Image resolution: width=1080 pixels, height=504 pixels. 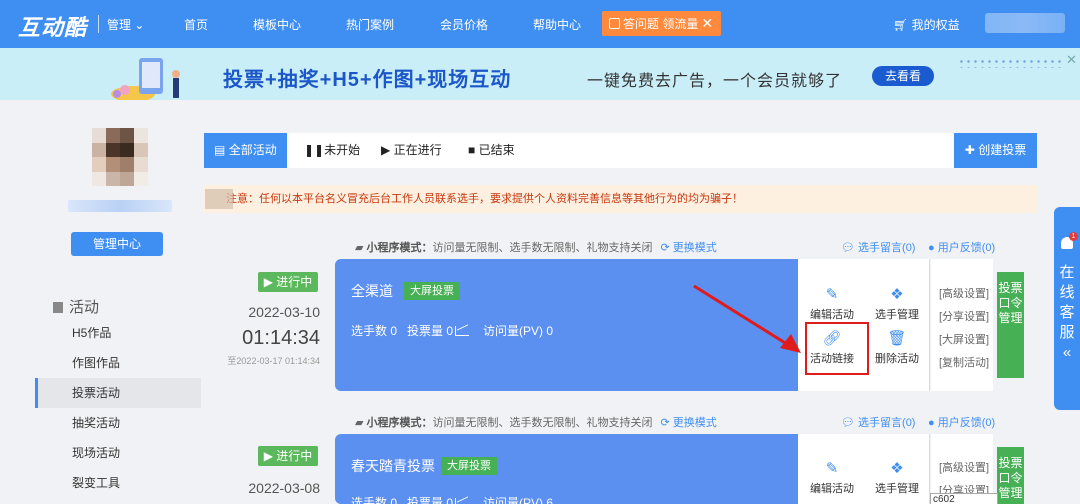 I want to click on chat-icon: 💬︎, so click(x=848, y=423).